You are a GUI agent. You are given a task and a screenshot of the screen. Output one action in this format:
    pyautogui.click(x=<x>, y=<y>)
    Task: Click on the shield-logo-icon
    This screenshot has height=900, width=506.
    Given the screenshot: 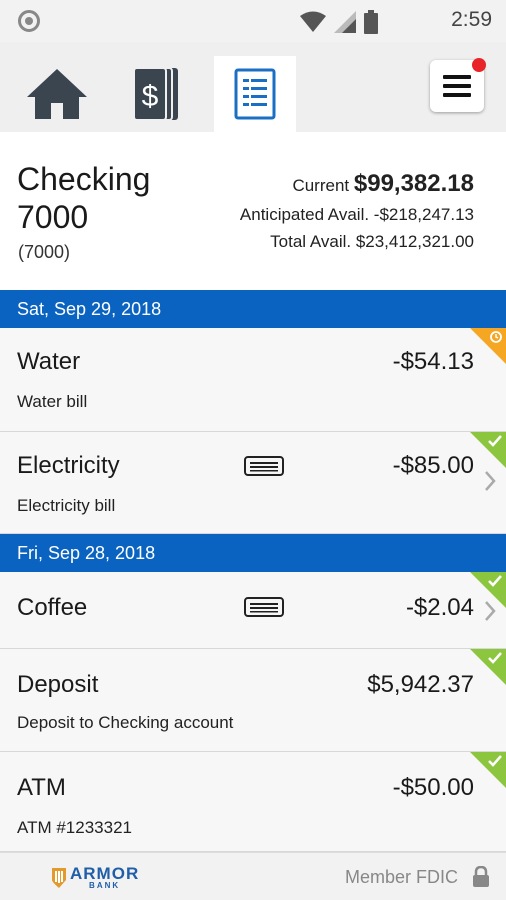 What is the action you would take?
    pyautogui.click(x=59, y=877)
    